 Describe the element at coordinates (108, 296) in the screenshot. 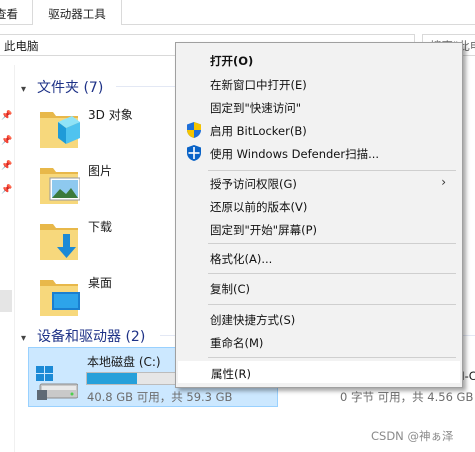

I see `folder-tile-desktop: 桌面` at that location.